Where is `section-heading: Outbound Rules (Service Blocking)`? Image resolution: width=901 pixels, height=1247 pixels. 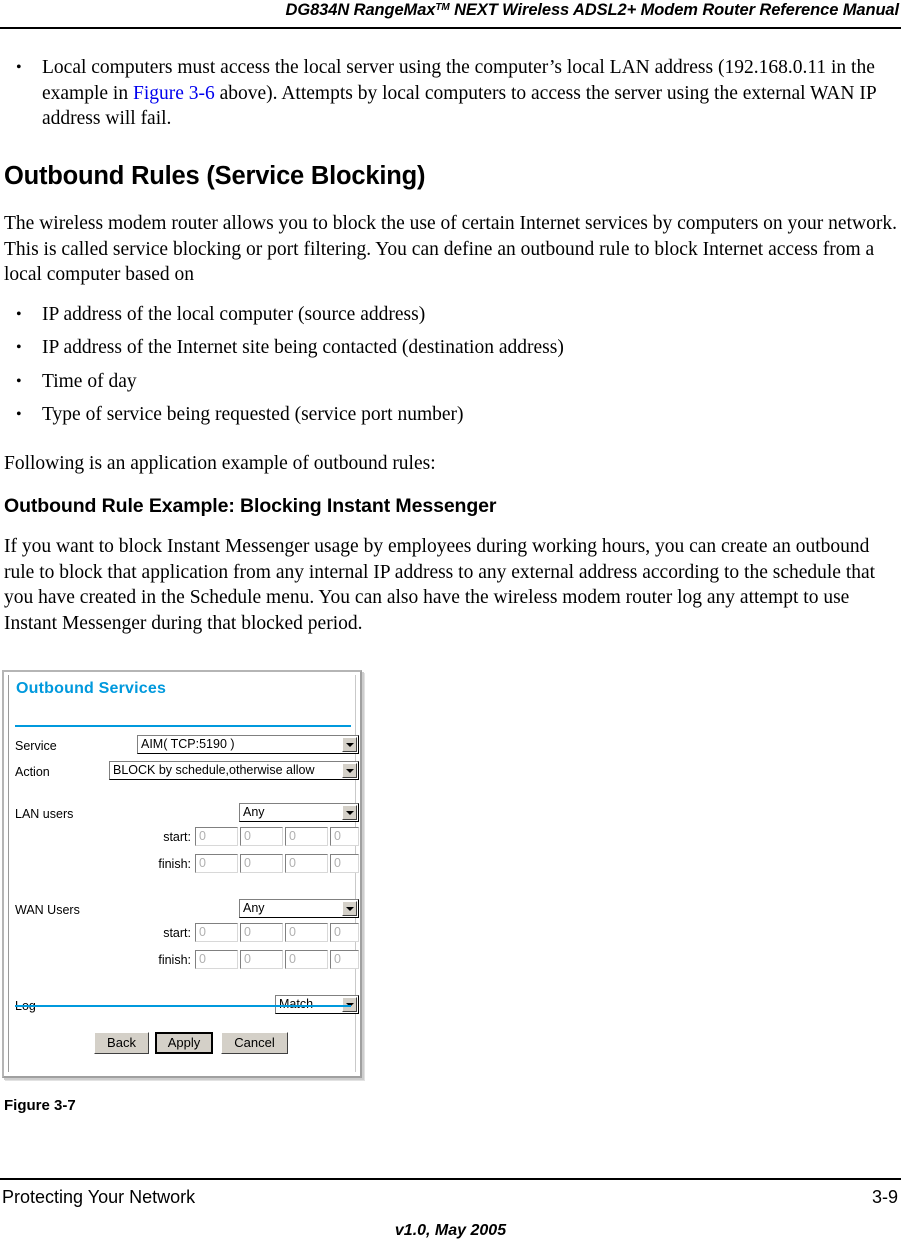 section-heading: Outbound Rules (Service Blocking) is located at coordinates (215, 176).